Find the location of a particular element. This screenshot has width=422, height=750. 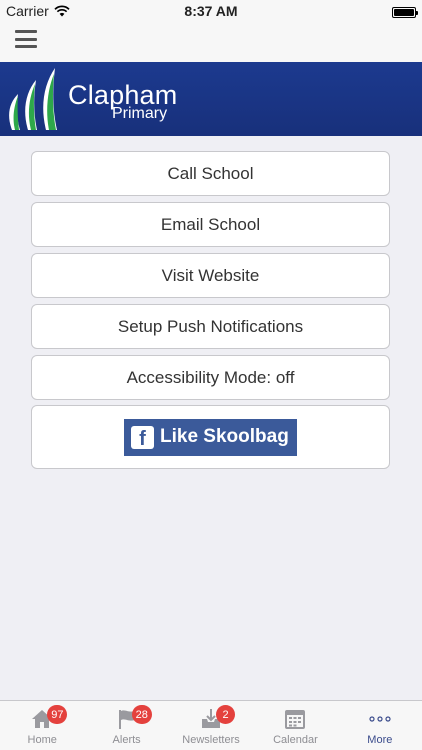

hamburger-menu-icon is located at coordinates (26, 39).